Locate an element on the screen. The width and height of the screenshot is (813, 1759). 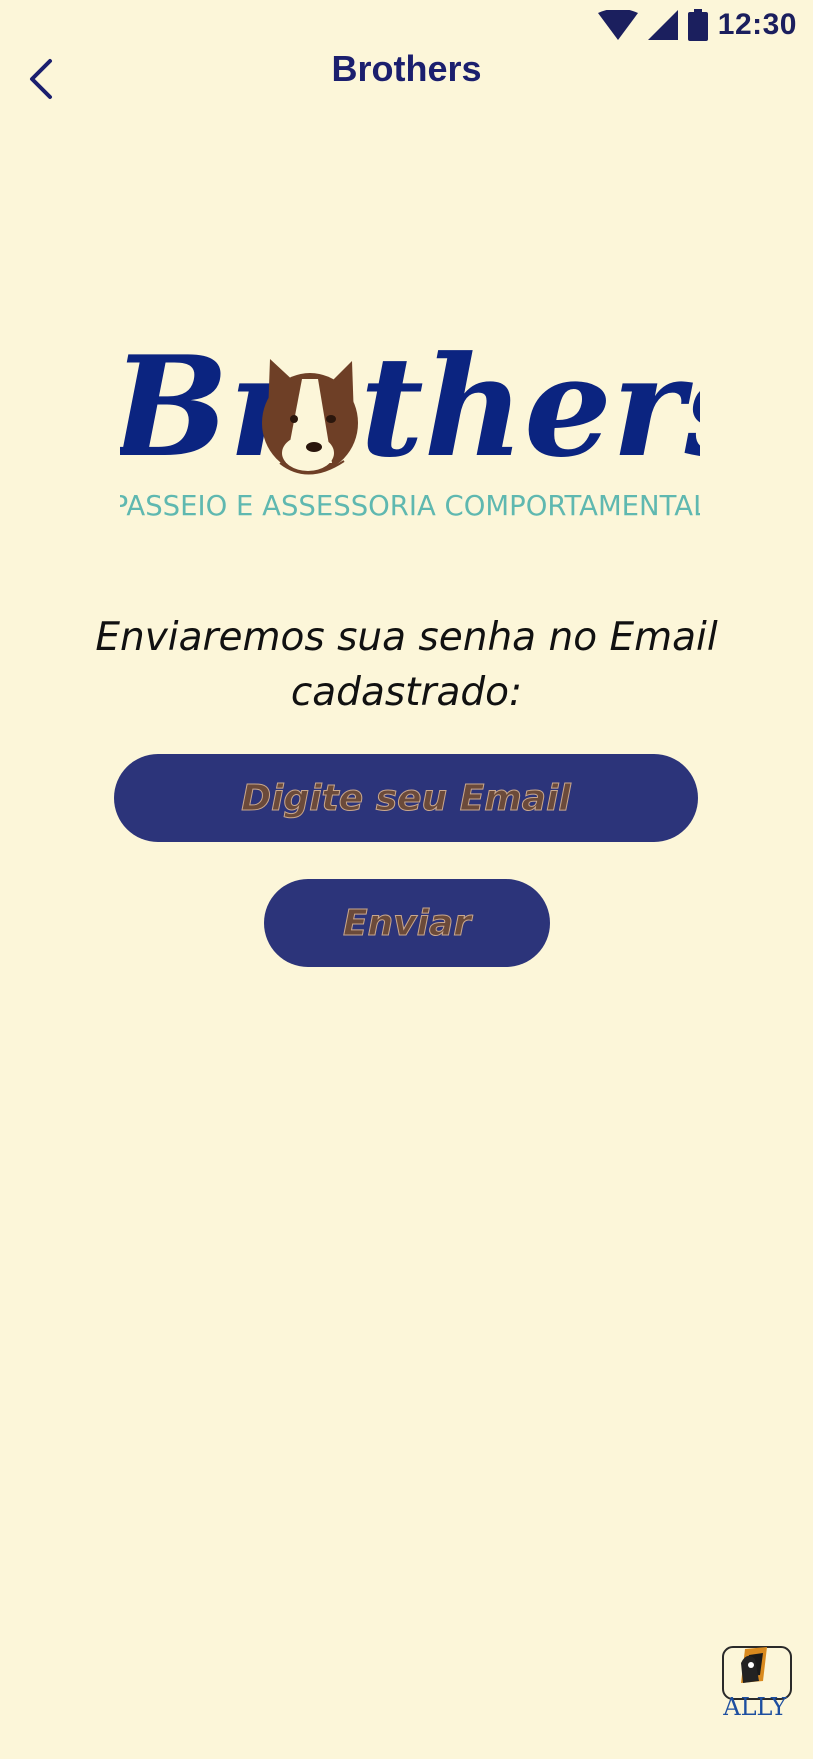
ally-logo: ALLY is located at coordinates (755, 1681).